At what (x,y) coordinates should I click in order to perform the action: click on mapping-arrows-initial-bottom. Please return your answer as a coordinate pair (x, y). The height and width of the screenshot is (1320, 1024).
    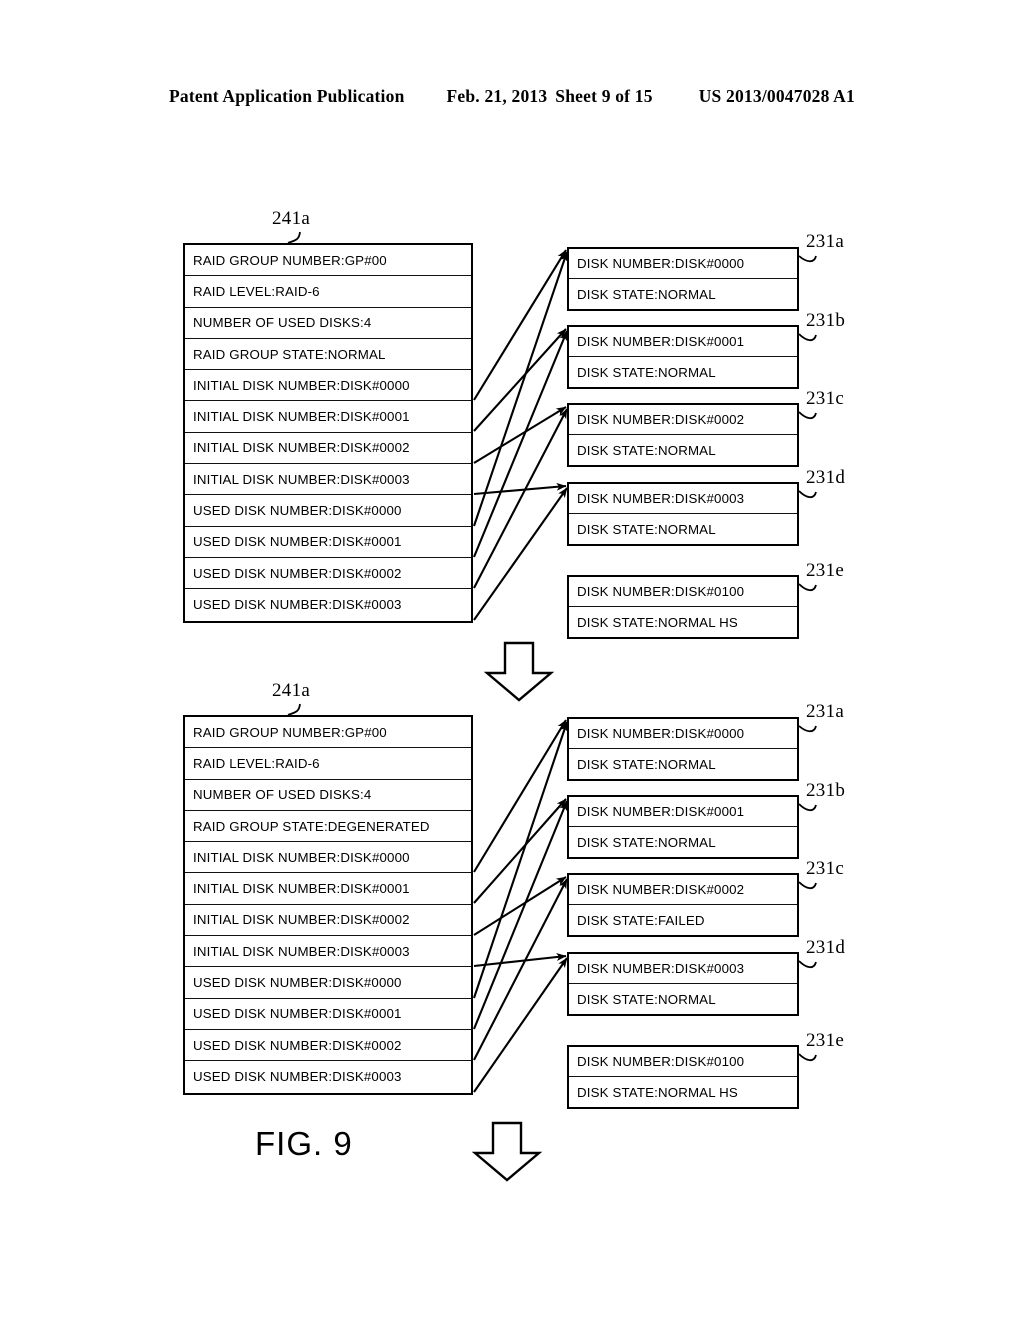
    Looking at the image, I should click on (520, 843).